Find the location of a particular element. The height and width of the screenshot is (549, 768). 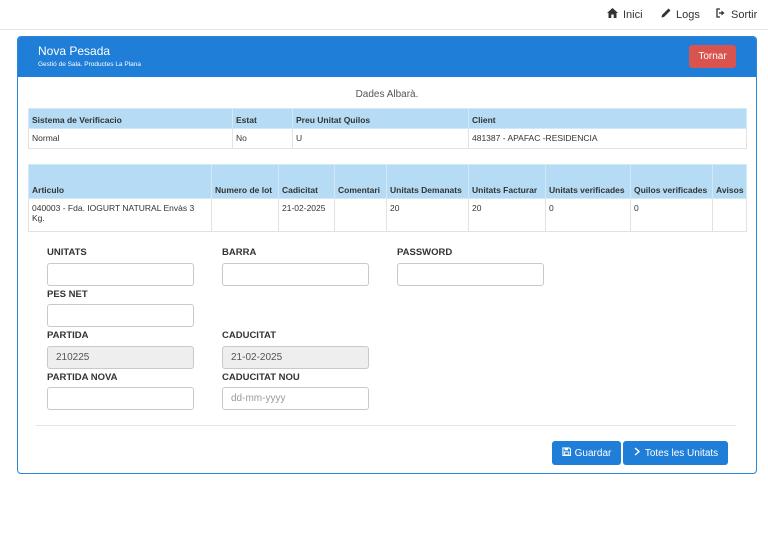

table-header-cell: Preu Unitat Quilos is located at coordinates (380, 118).